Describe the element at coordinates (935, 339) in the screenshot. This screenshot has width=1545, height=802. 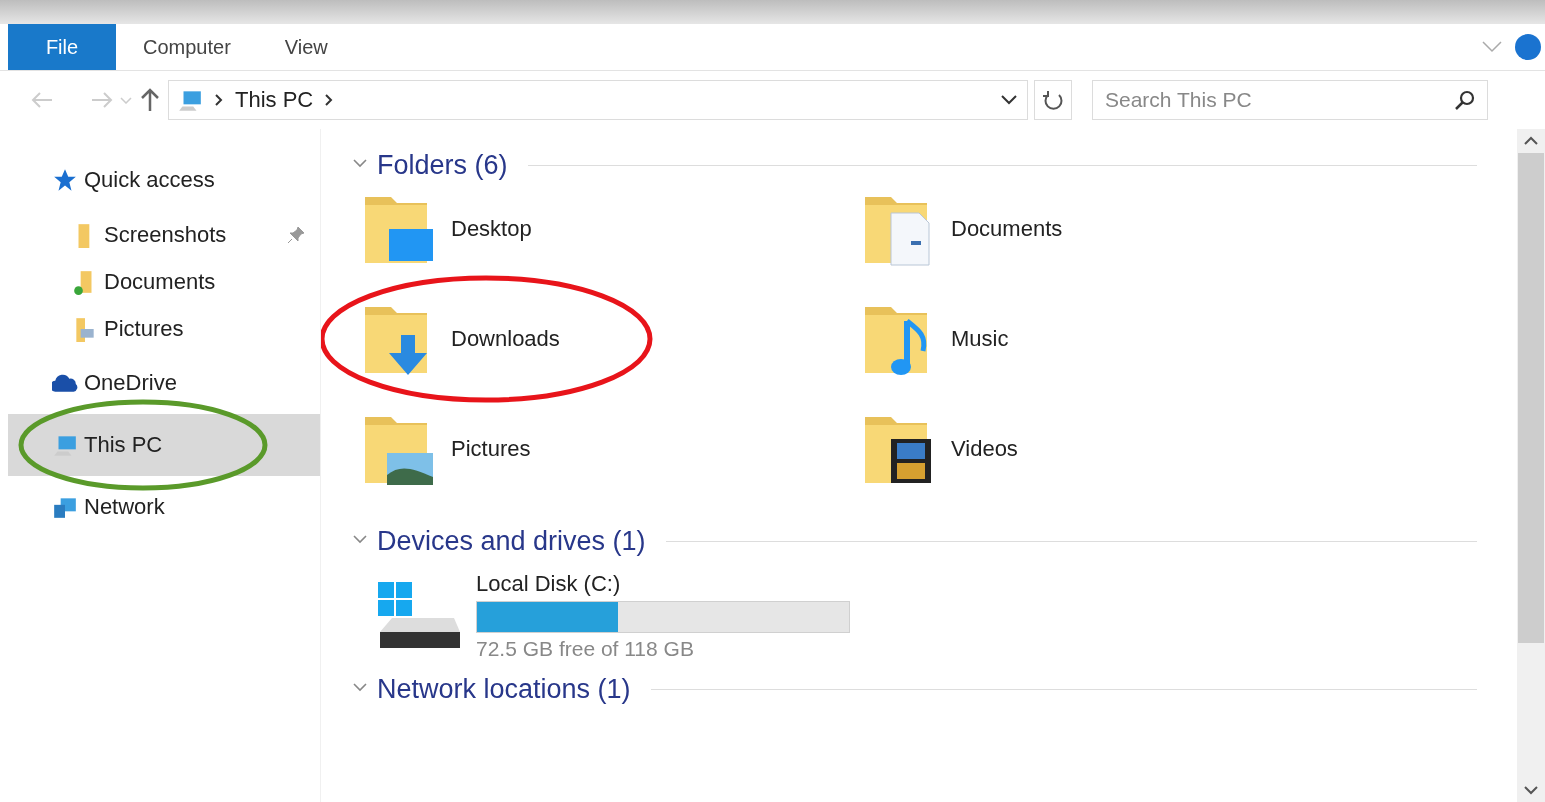
I see `folder-item: Music` at that location.